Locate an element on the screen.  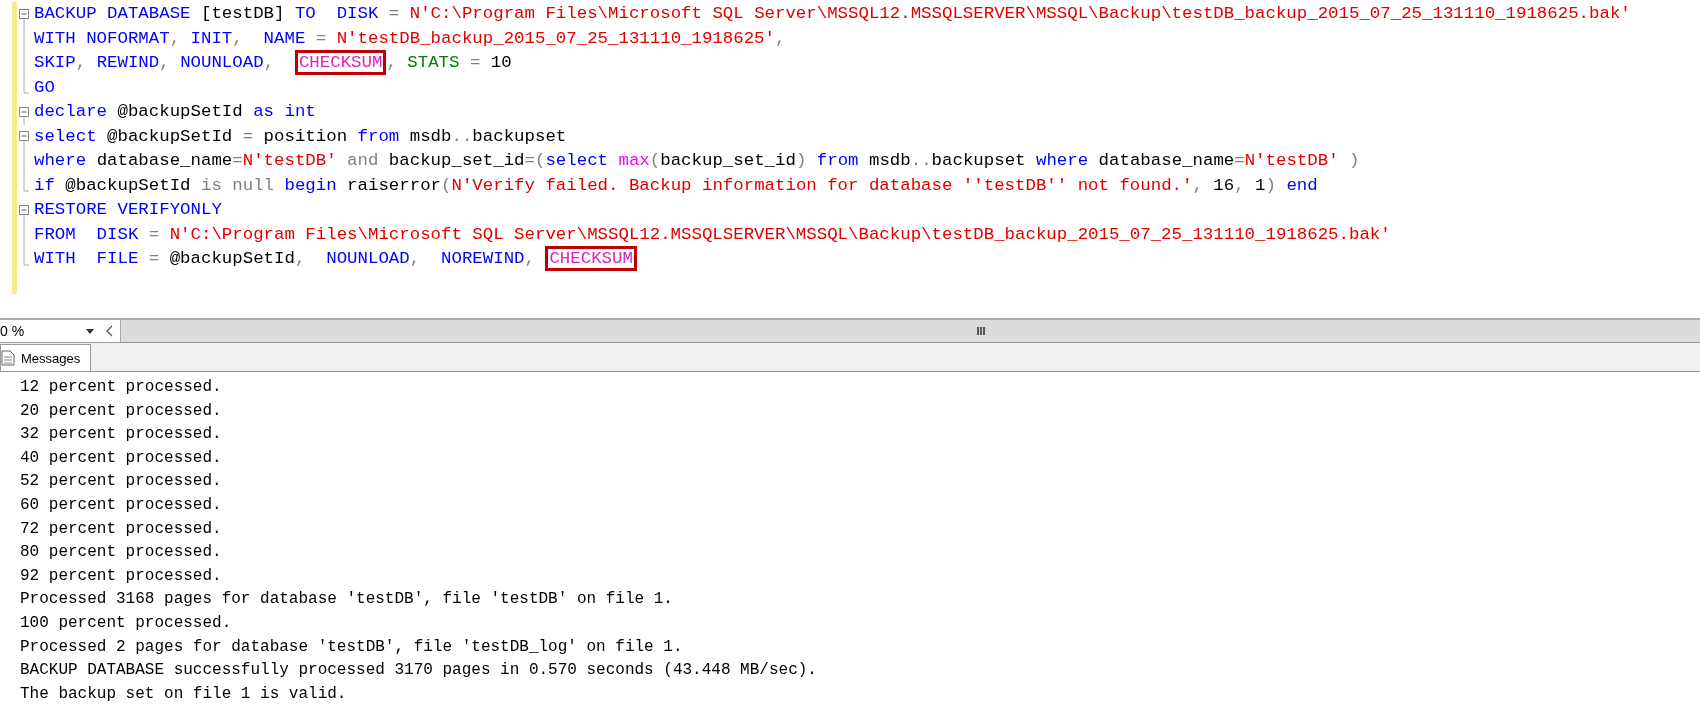
code-text: where database_name=N'testDB' and backup_set_id=(select max(backup_set_id) from msdb..backupset where database_name=N'testDB' ) is located at coordinates (697, 161).